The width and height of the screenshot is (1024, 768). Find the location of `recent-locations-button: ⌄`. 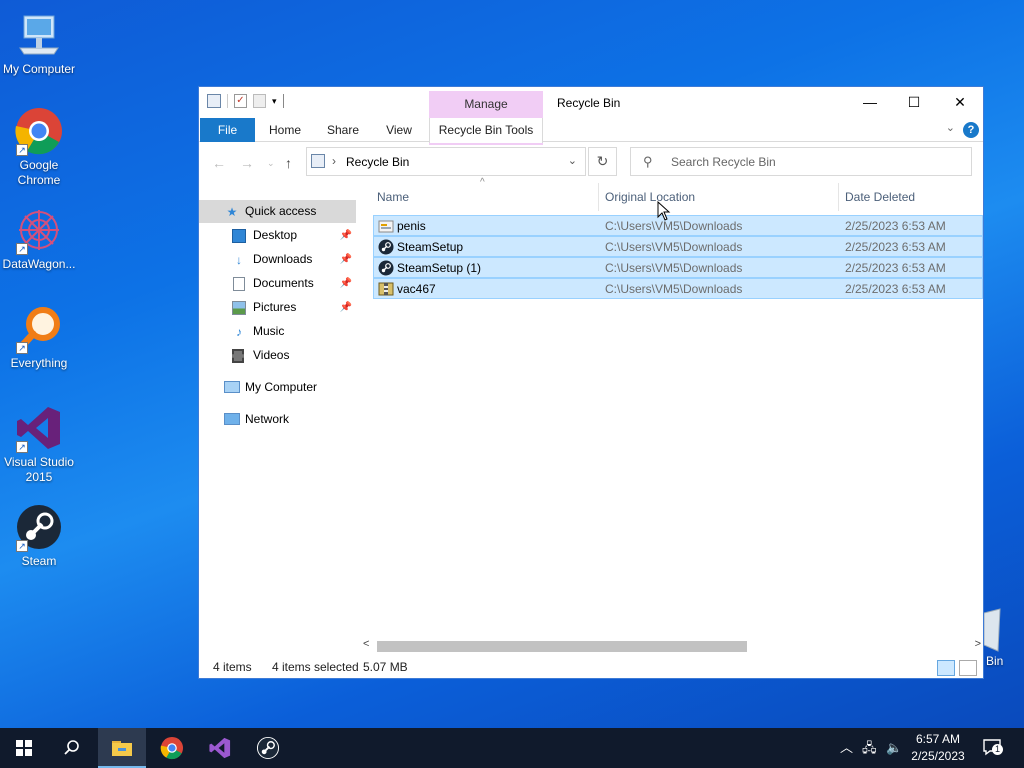

recent-locations-button: ⌄ is located at coordinates (271, 163).